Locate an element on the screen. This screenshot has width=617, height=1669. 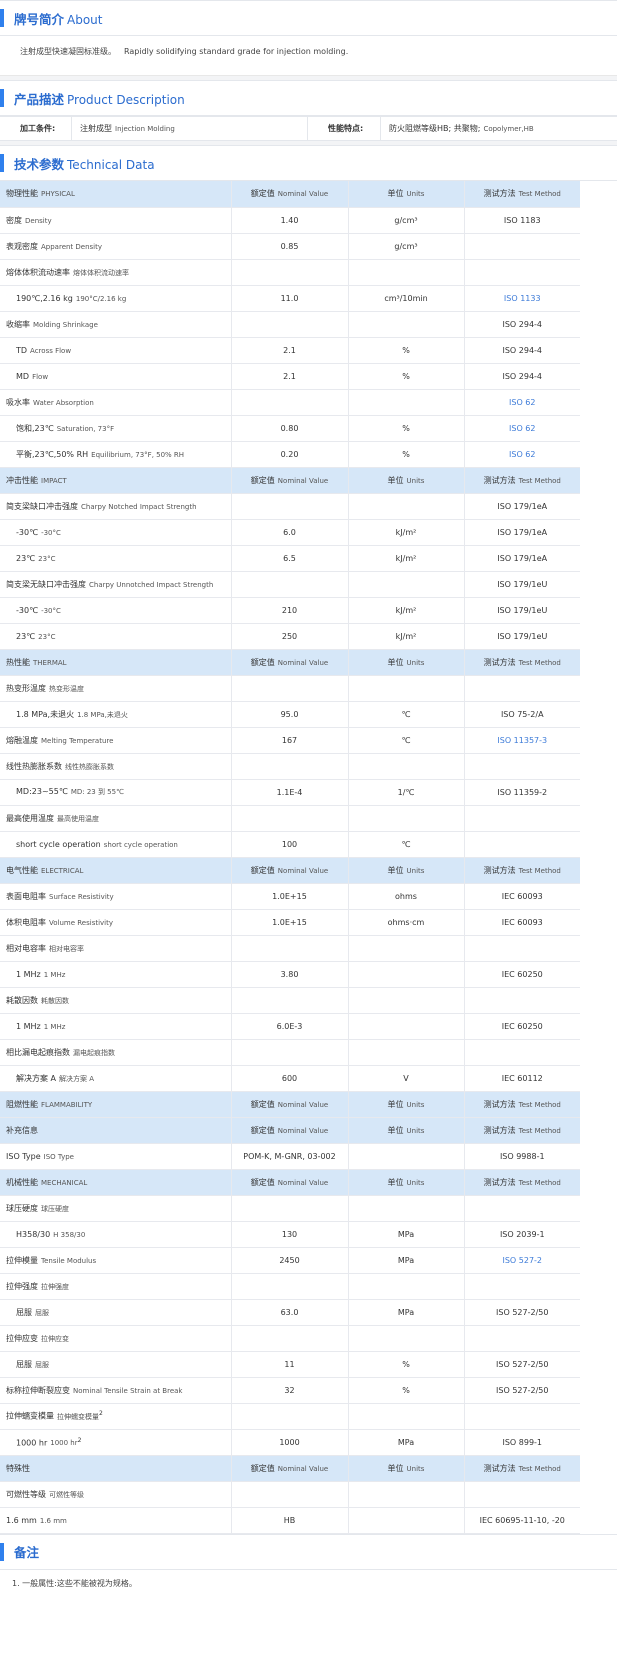
property-name-zh: 拉伸强度 is located at coordinates (22, 1286).